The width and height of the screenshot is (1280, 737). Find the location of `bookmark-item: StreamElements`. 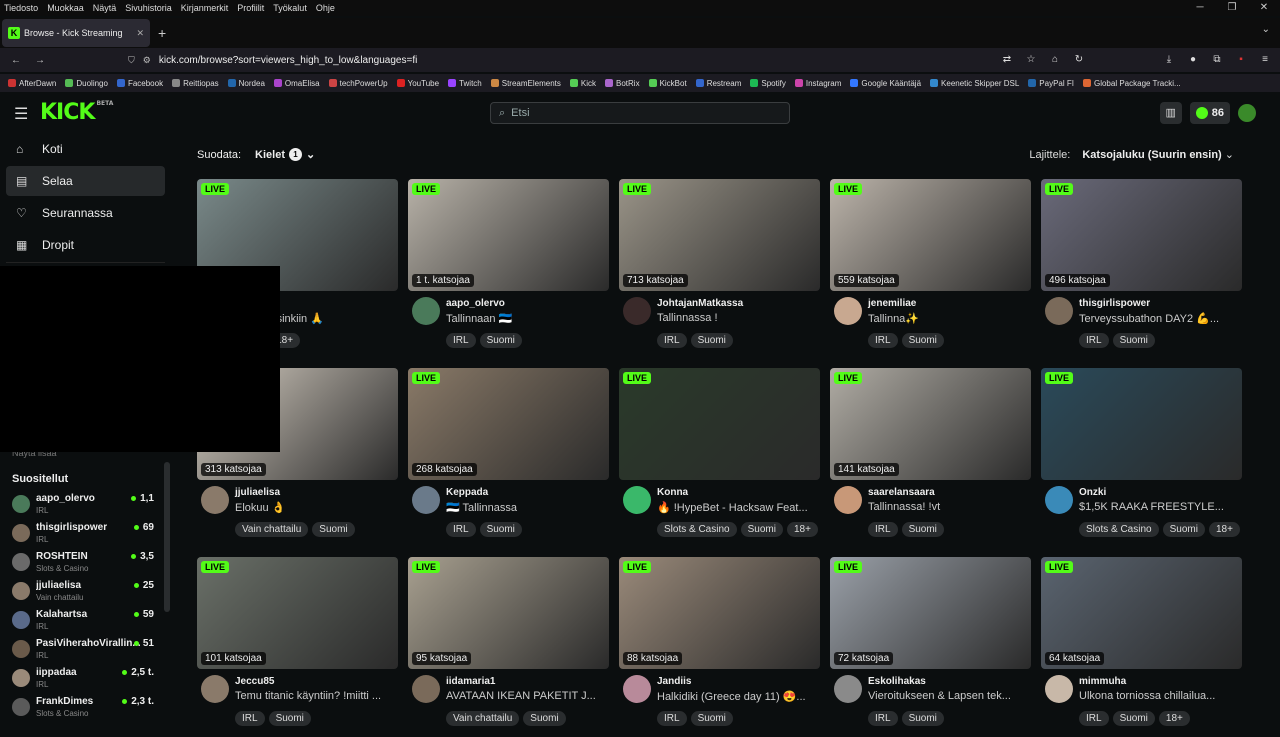

bookmark-item: StreamElements is located at coordinates (525, 83).